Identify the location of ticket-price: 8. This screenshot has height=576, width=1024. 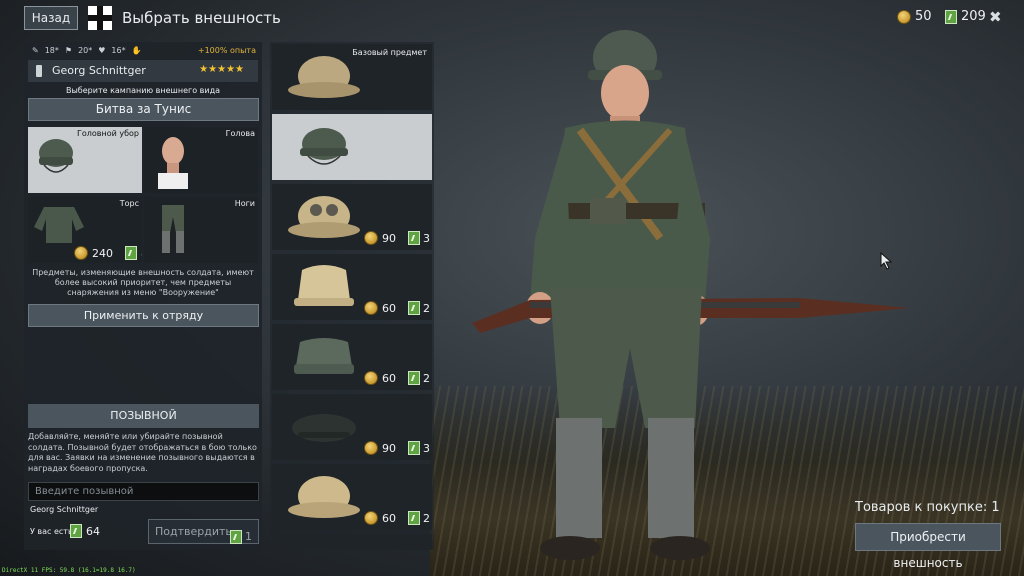
(141, 253).